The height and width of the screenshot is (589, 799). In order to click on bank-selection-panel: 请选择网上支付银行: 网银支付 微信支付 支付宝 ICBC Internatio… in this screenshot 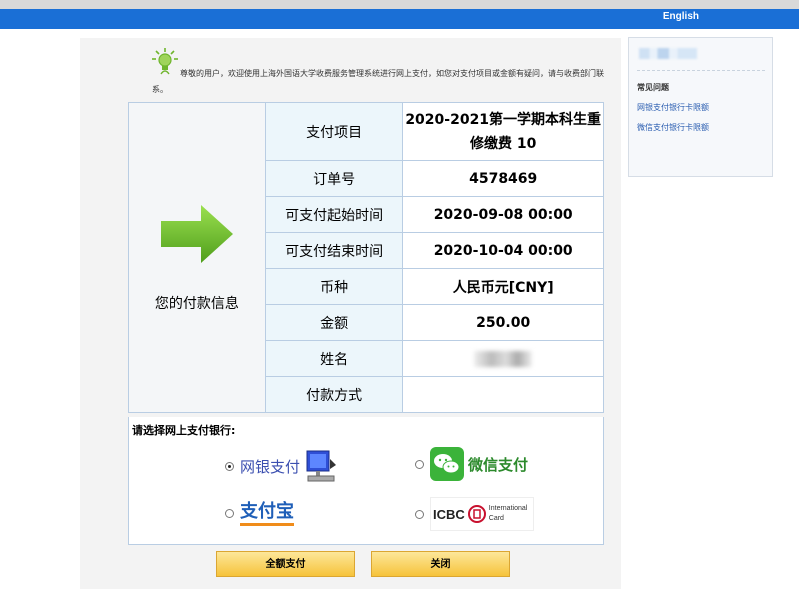, I will do `click(366, 481)`.